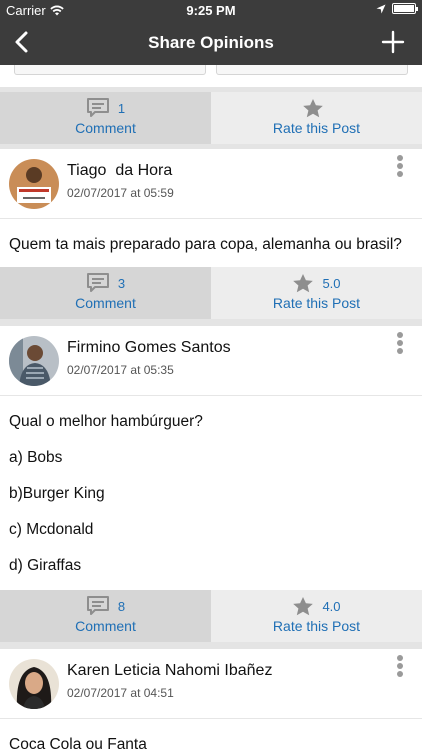 This screenshot has width=422, height=750. Describe the element at coordinates (331, 283) in the screenshot. I see `rating-value: 5.0` at that location.